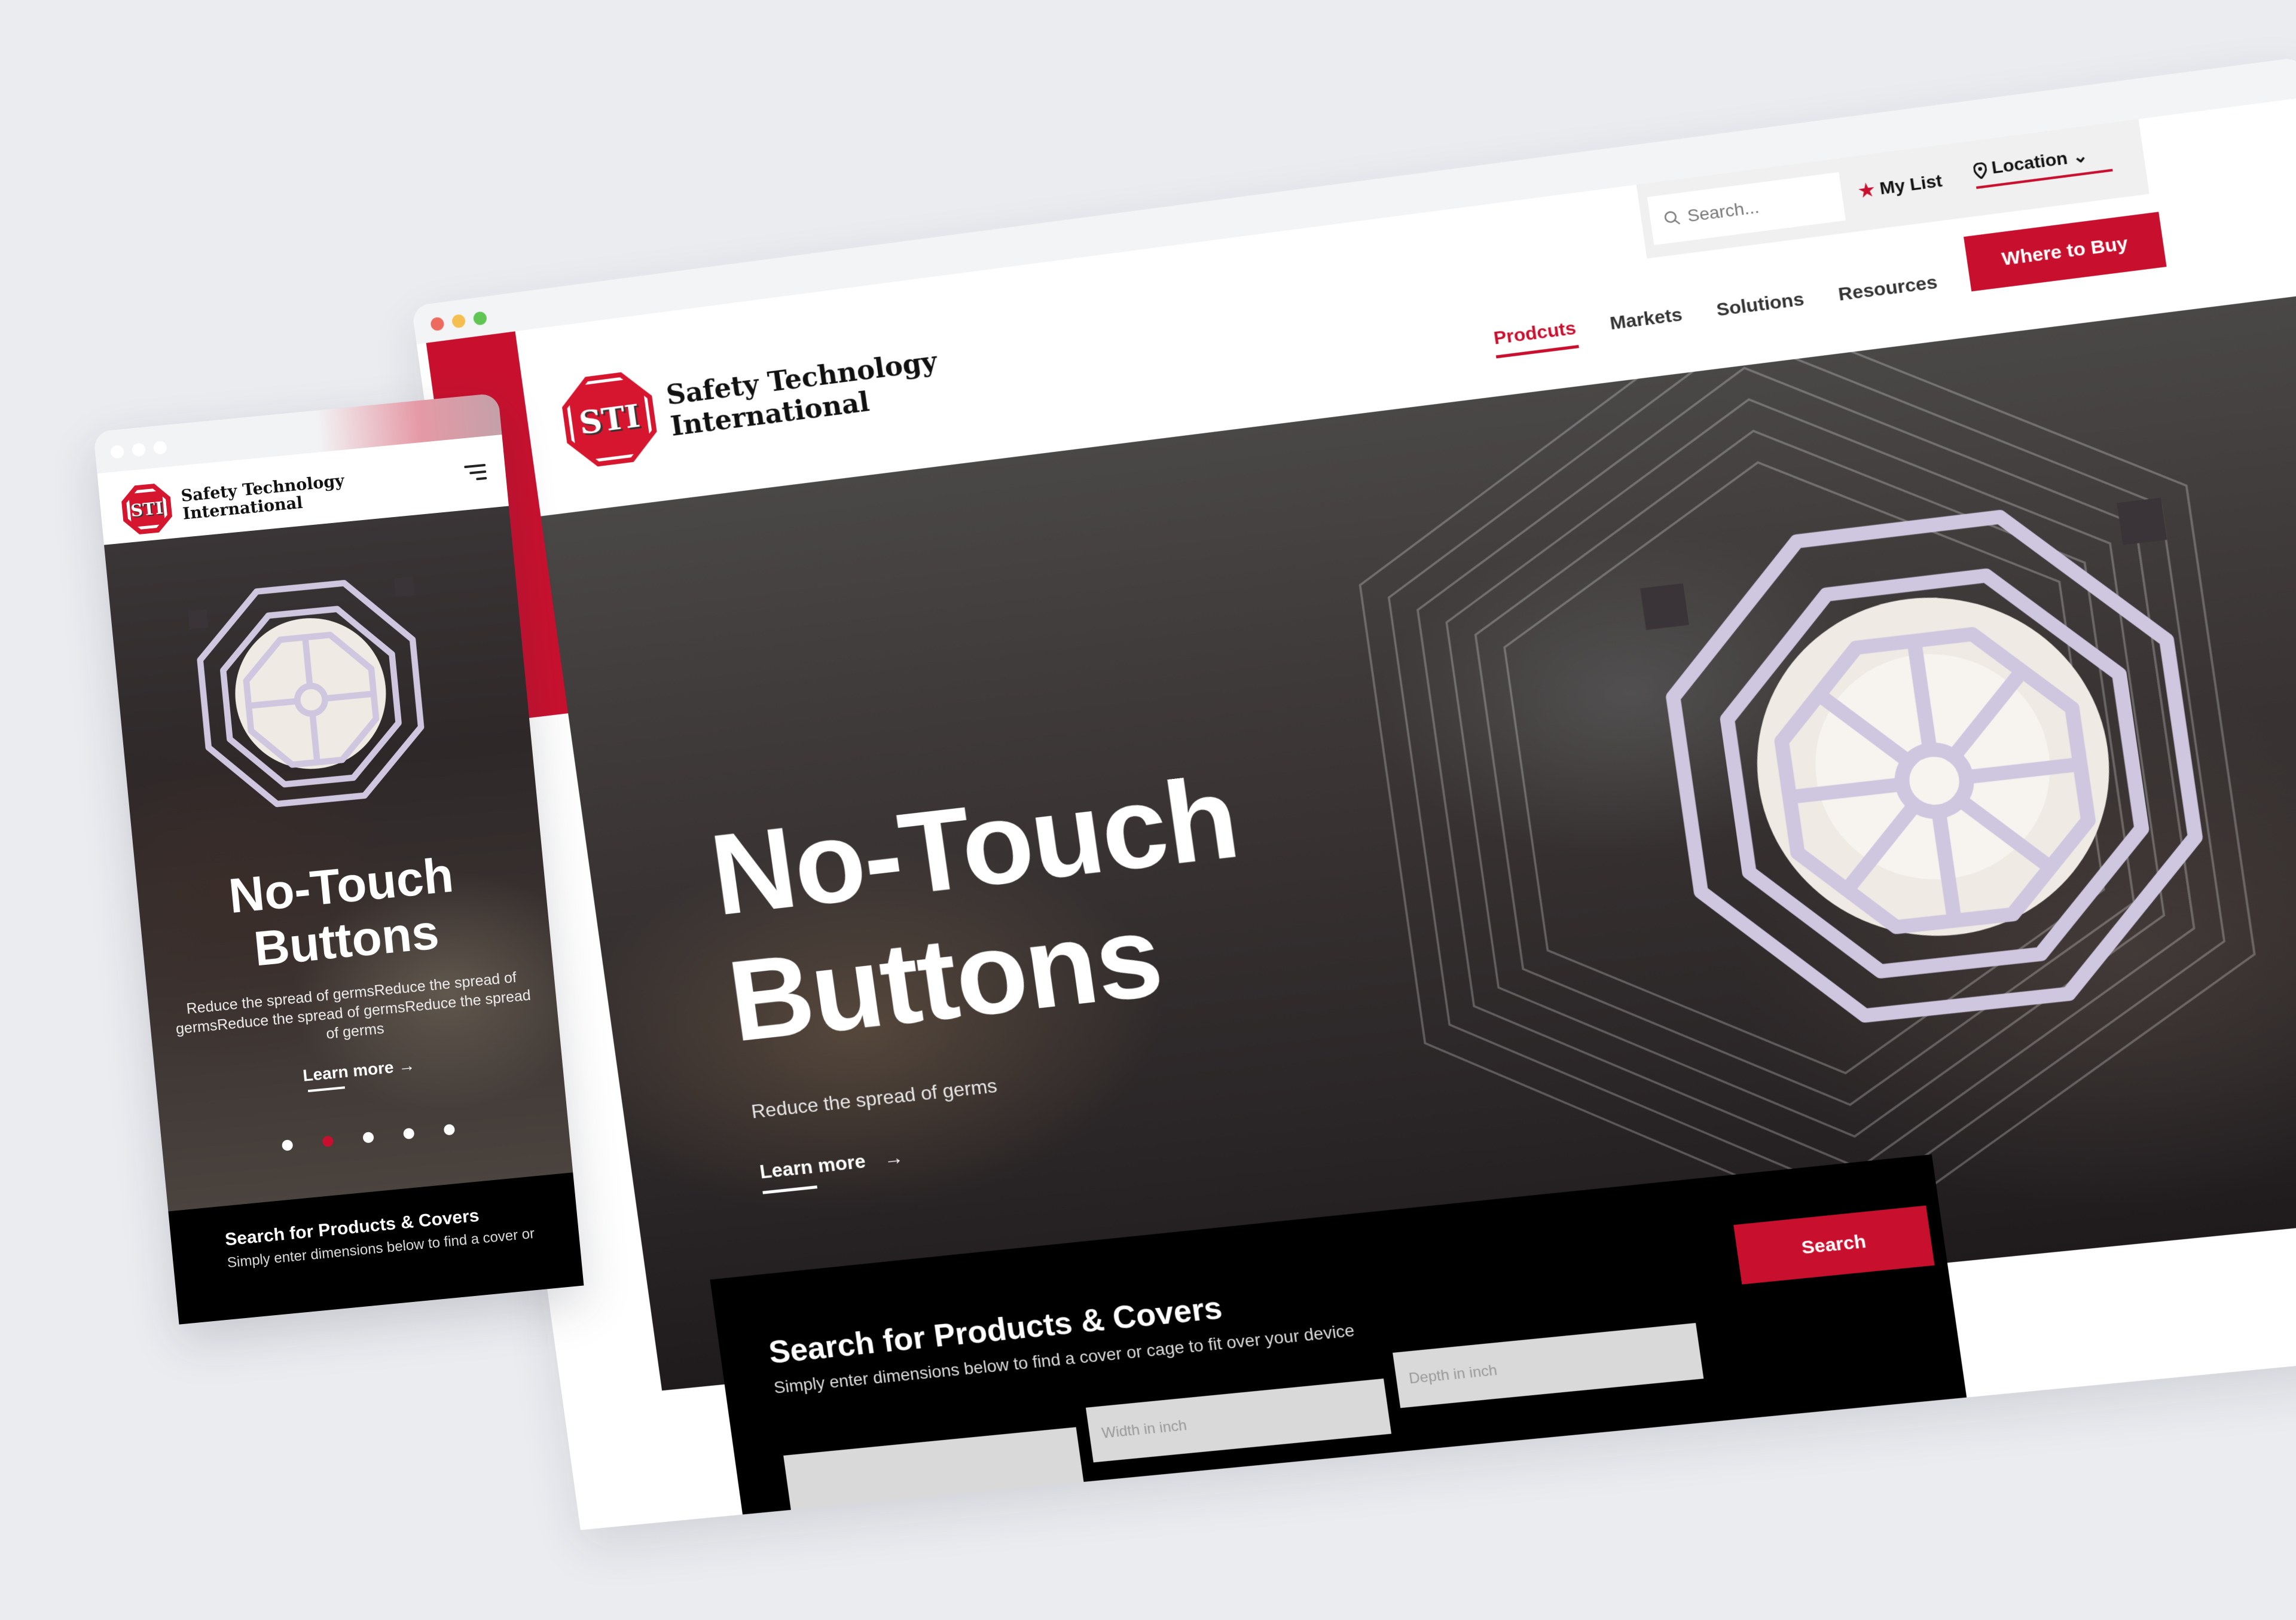 The width and height of the screenshot is (2296, 1620). I want to click on maximize-window-dot, so click(480, 318).